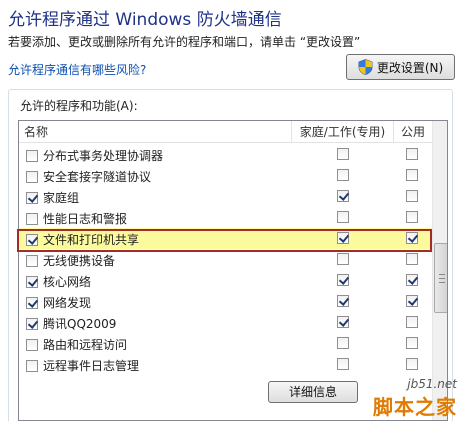  I want to click on table-row: 无线便携设备, so click(225, 259).